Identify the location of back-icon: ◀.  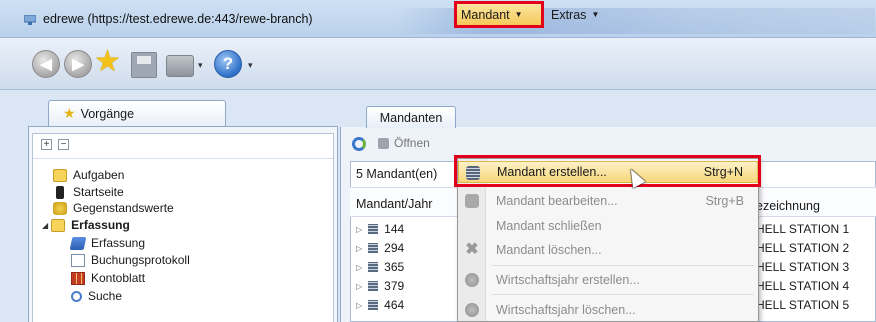
(46, 64).